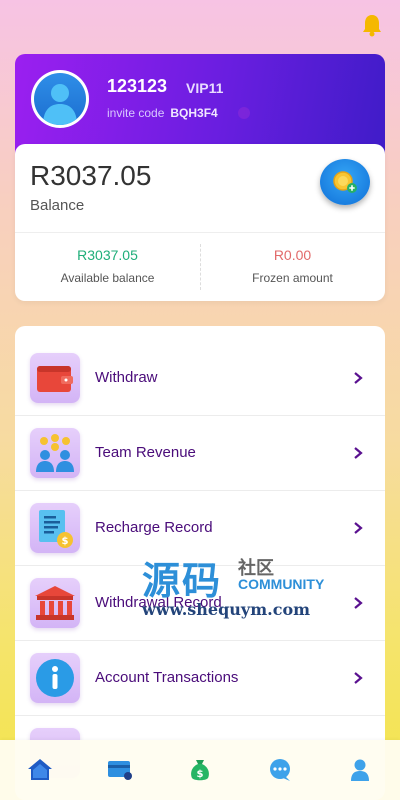 This screenshot has width=400, height=800. I want to click on divider, so click(200, 232).